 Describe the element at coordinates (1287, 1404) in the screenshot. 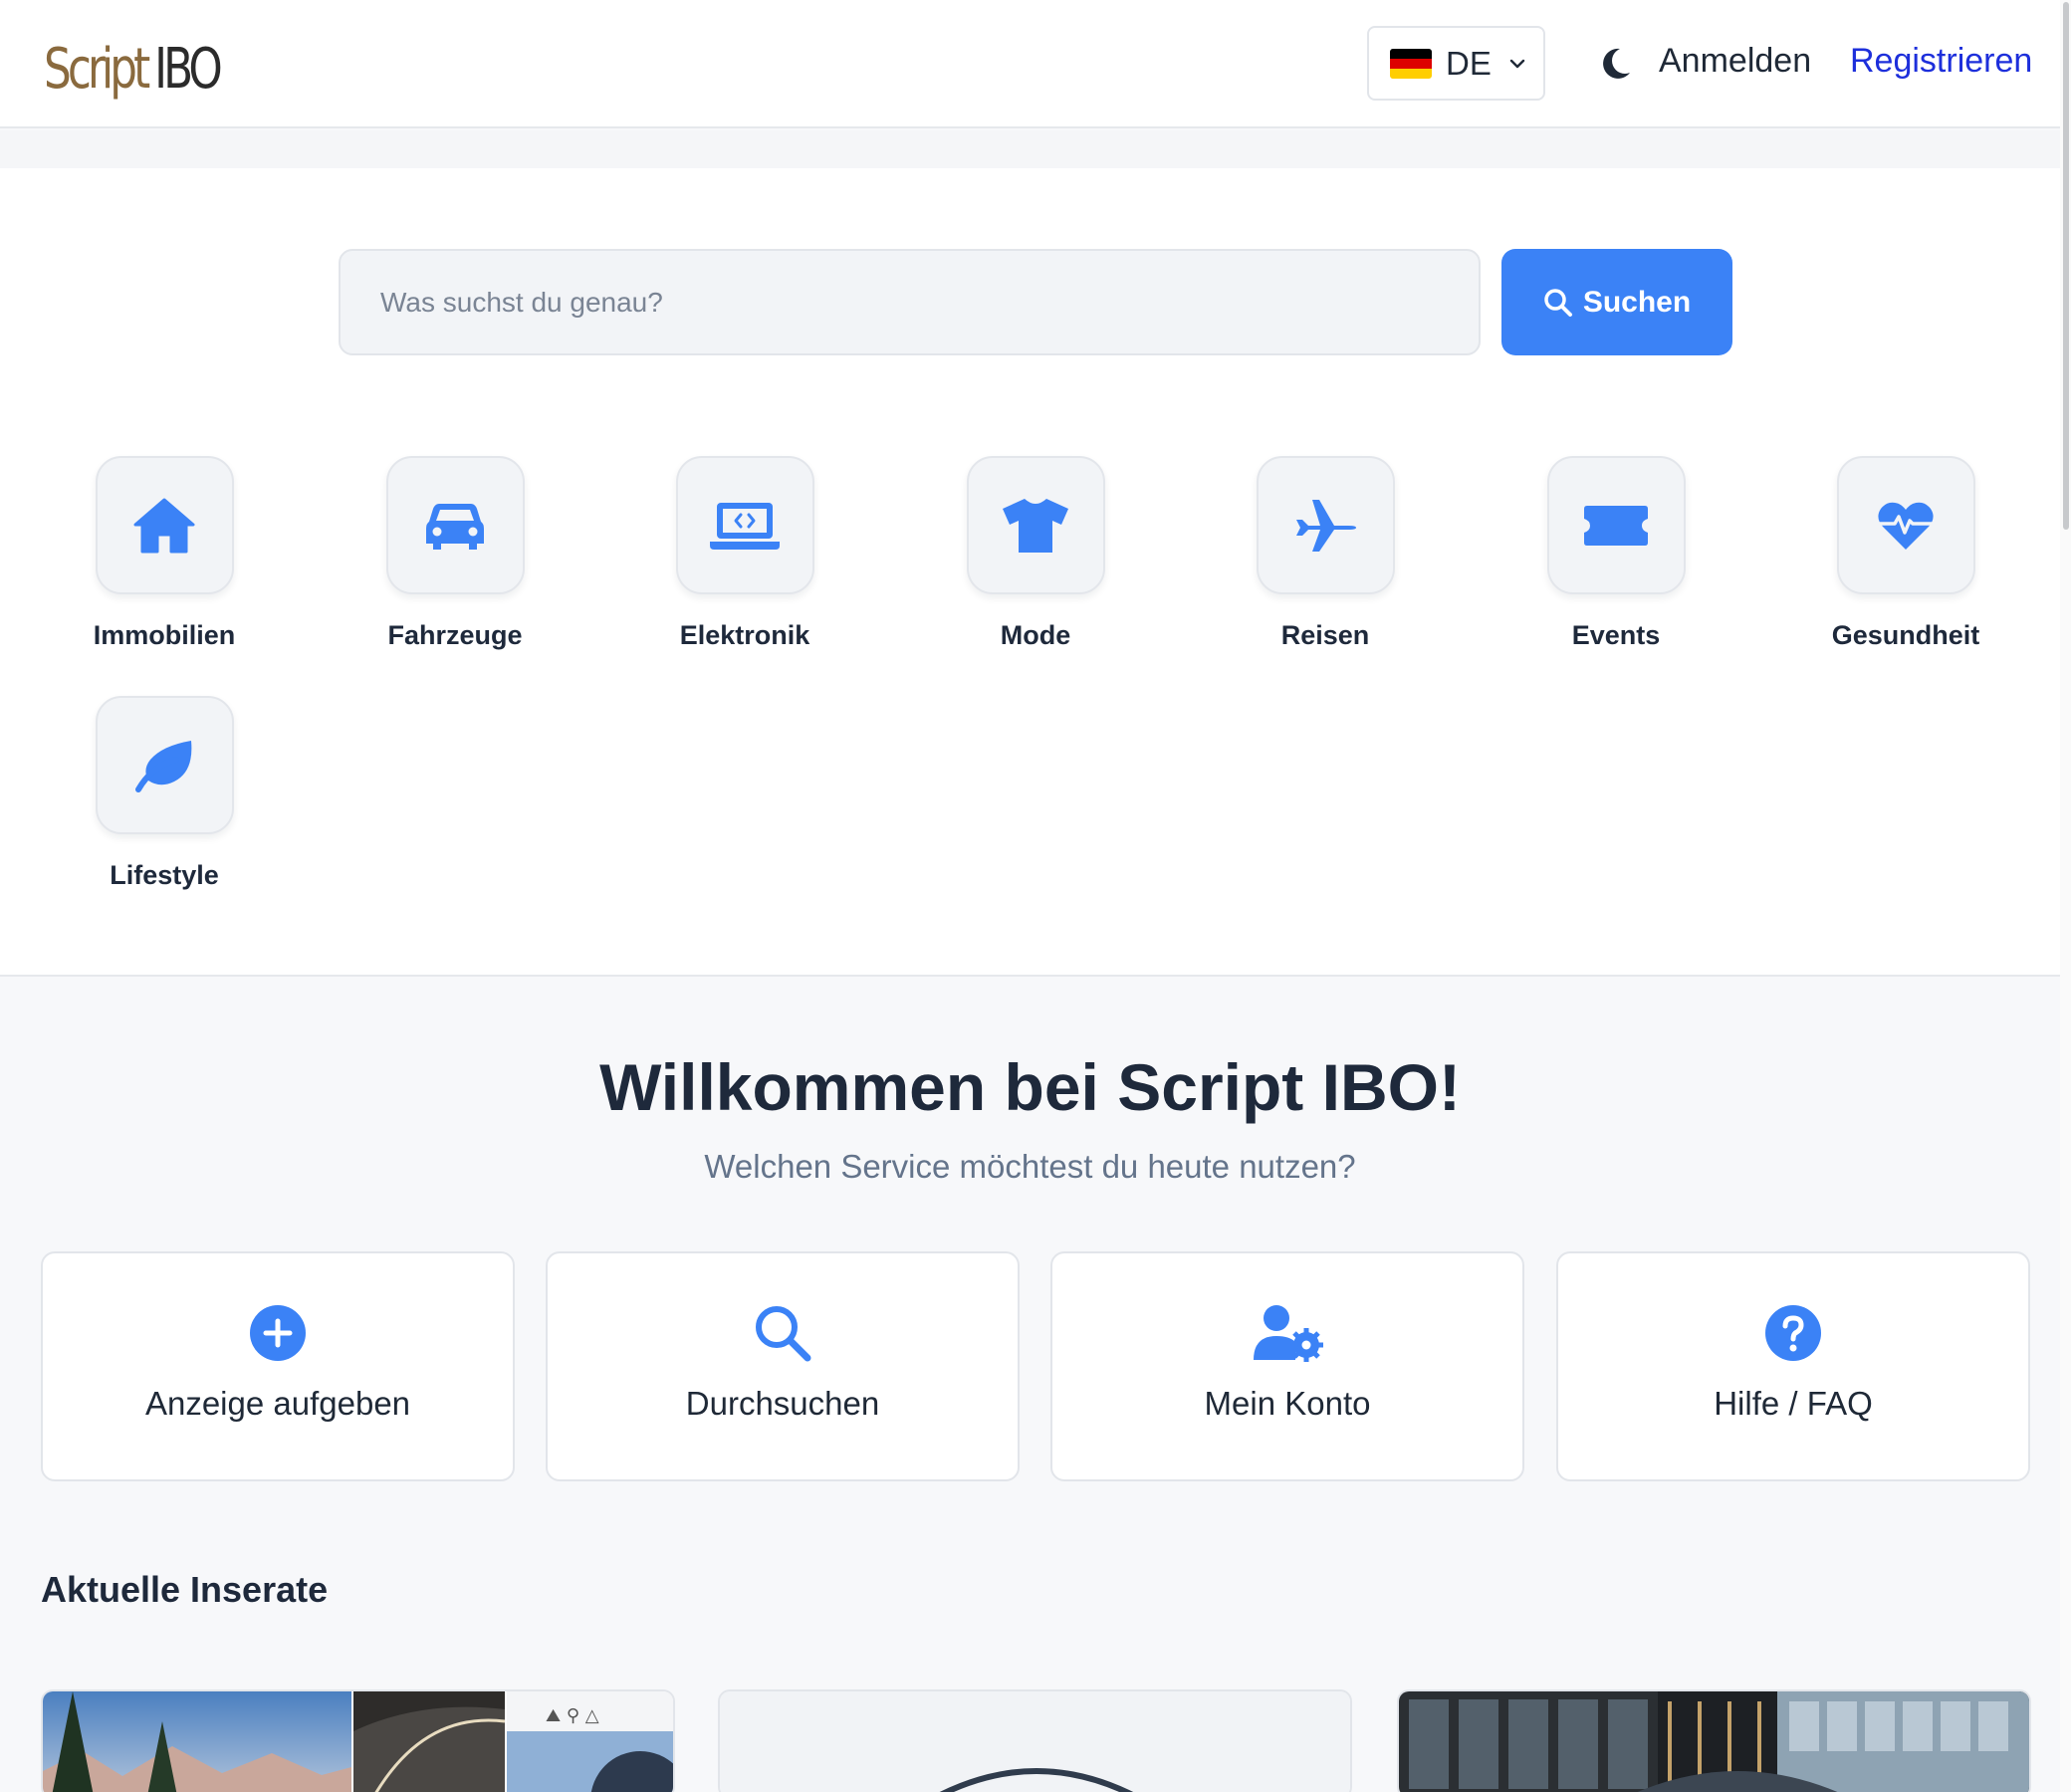

I see `action-label: Mein Konto` at that location.